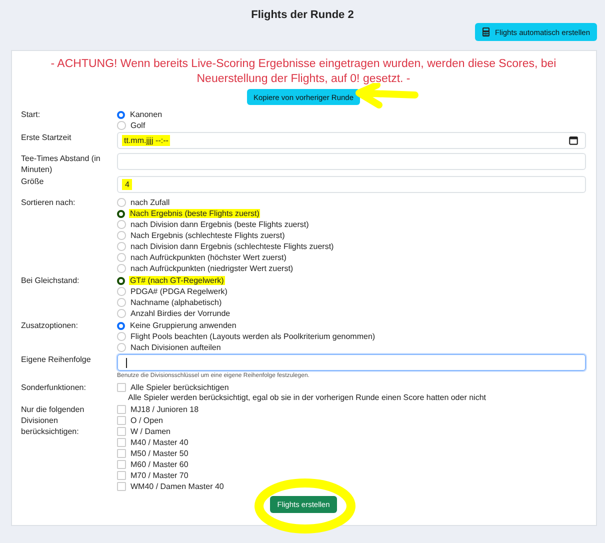 This screenshot has height=543, width=605. What do you see at coordinates (50, 281) in the screenshot?
I see `field-label: Bei Gleichstand:` at bounding box center [50, 281].